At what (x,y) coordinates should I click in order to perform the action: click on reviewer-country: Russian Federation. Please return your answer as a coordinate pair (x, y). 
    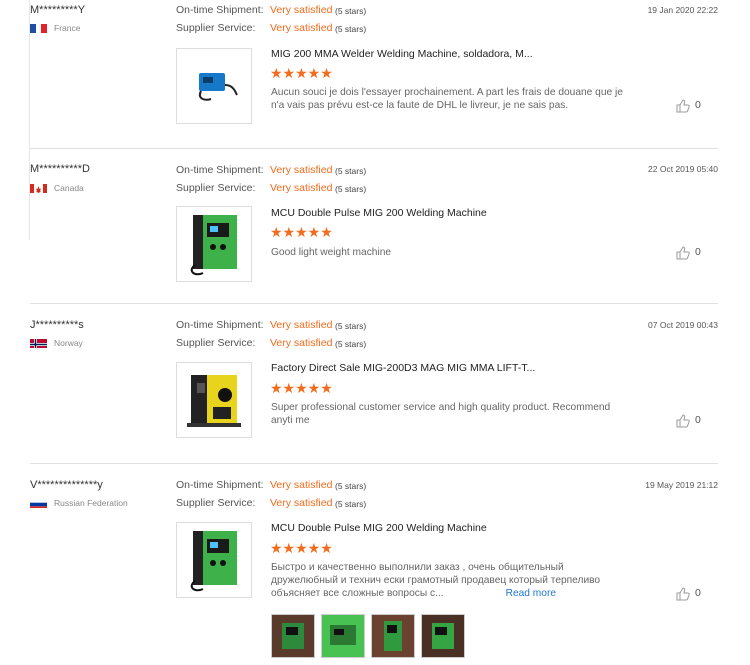
    Looking at the image, I should click on (91, 503).